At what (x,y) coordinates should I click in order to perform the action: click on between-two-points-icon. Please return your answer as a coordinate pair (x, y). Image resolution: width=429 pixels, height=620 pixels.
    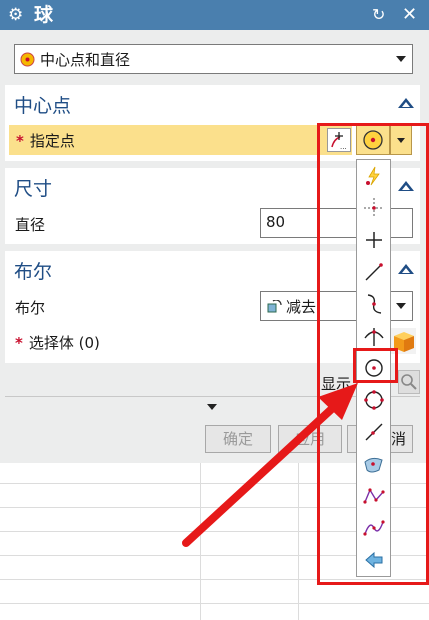
    Looking at the image, I should click on (373, 496).